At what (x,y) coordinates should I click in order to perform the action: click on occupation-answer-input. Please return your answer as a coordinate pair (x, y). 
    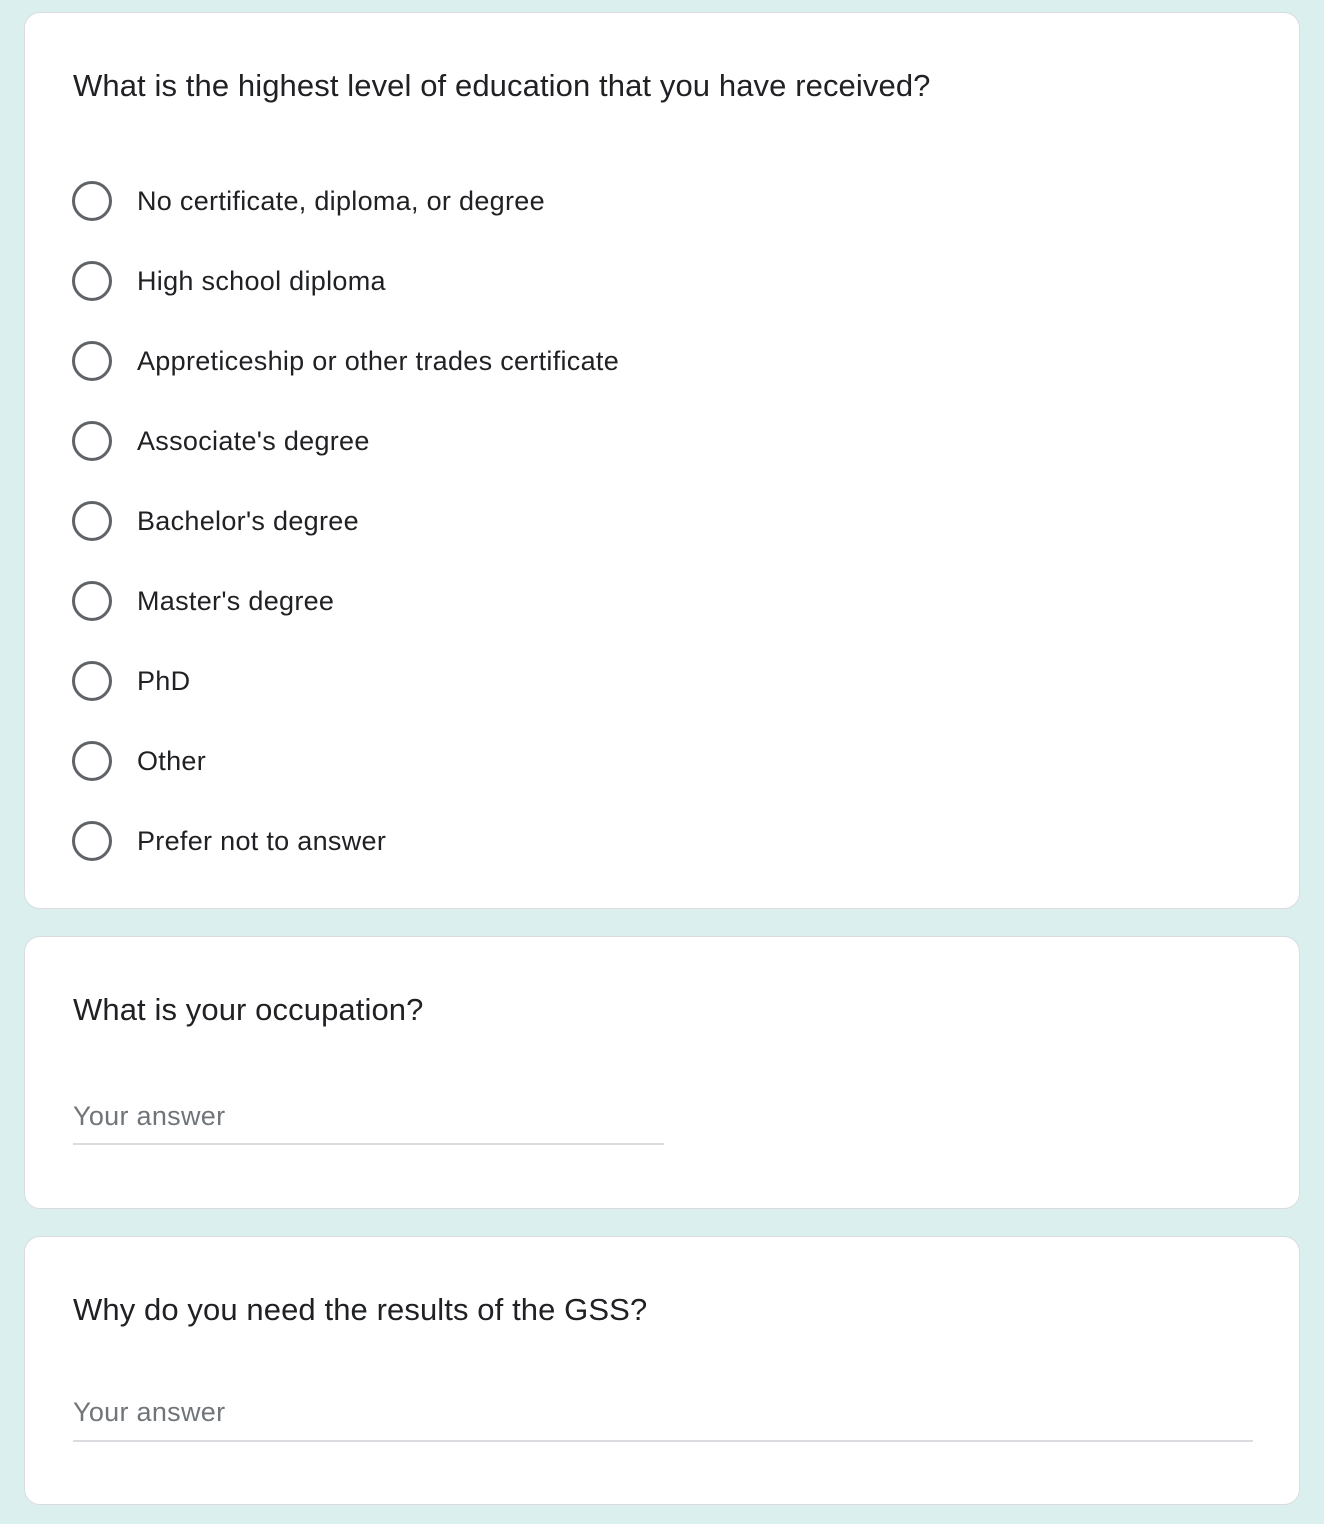
    Looking at the image, I should click on (368, 1121).